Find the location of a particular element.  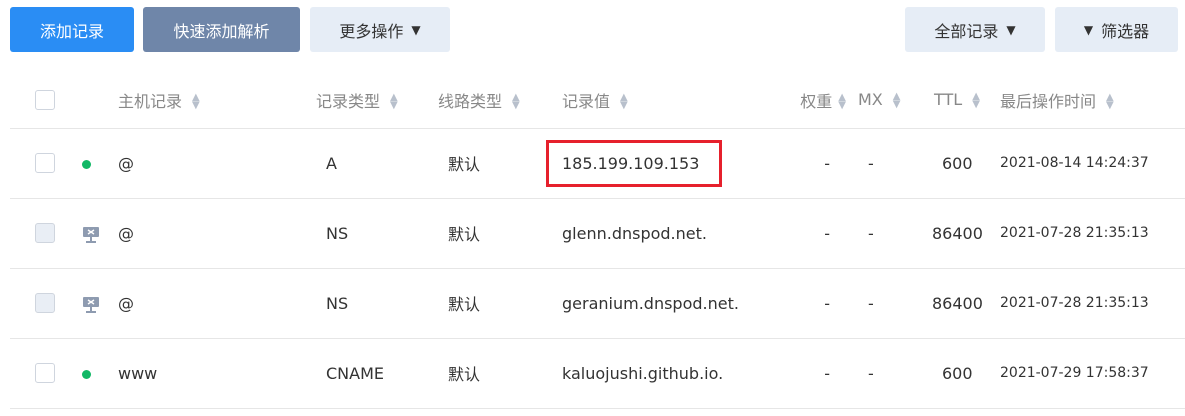

col-line: 线路类型 ▲ ▼ is located at coordinates (500, 100).